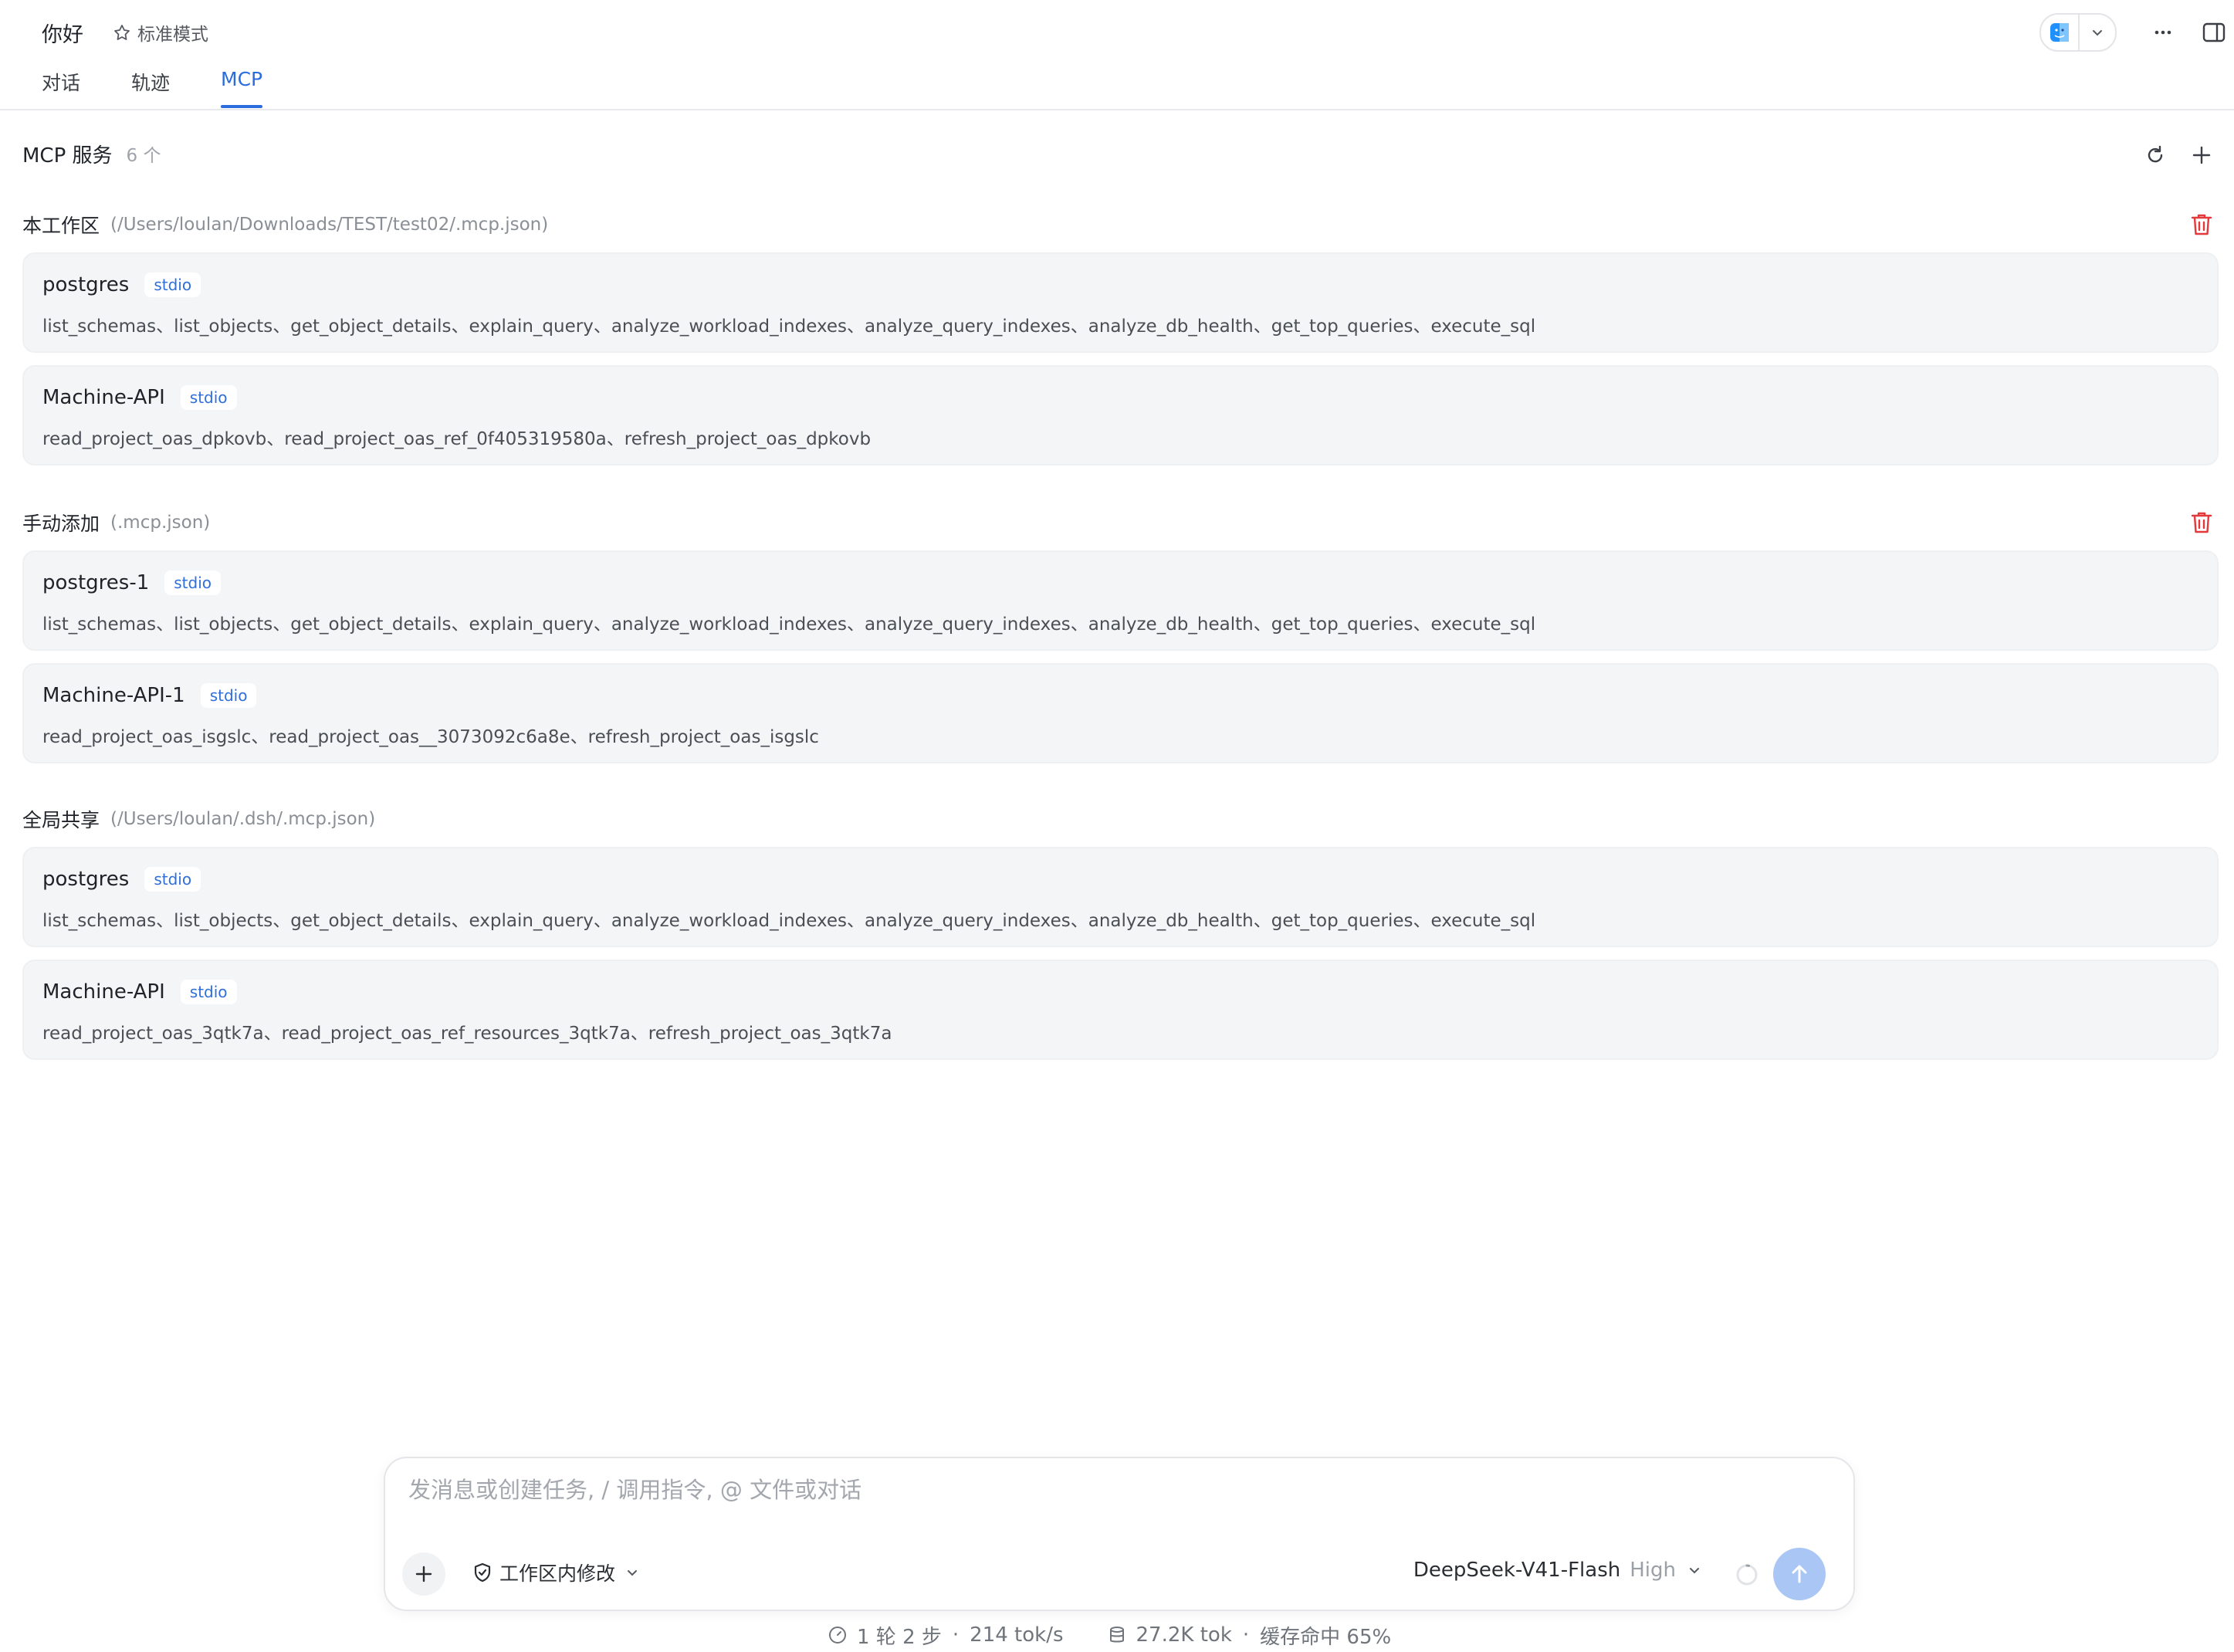 The height and width of the screenshot is (1652, 2234). I want to click on group-header: 手动添加 (.mcp.json), so click(1121, 522).